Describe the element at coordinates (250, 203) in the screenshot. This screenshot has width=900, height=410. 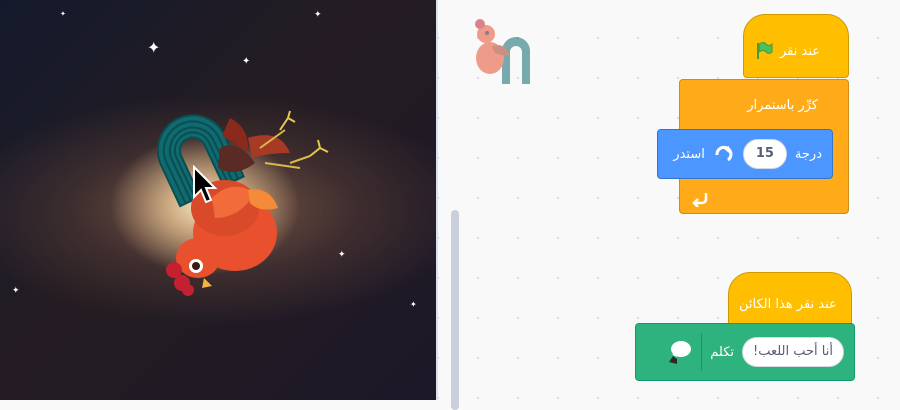
I see `rooster-sprite` at that location.